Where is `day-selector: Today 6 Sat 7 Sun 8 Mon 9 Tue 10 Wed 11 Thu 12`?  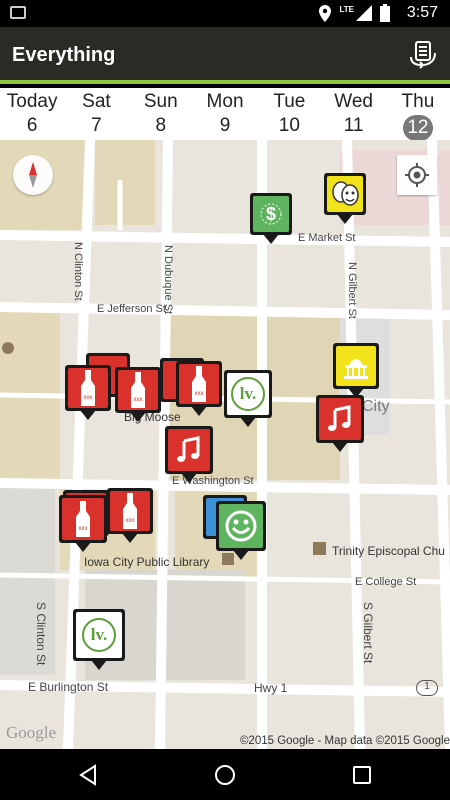
day-selector: Today 6 Sat 7 Sun 8 Mon 9 Tue 10 Wed 11 Thu 12 is located at coordinates (225, 114).